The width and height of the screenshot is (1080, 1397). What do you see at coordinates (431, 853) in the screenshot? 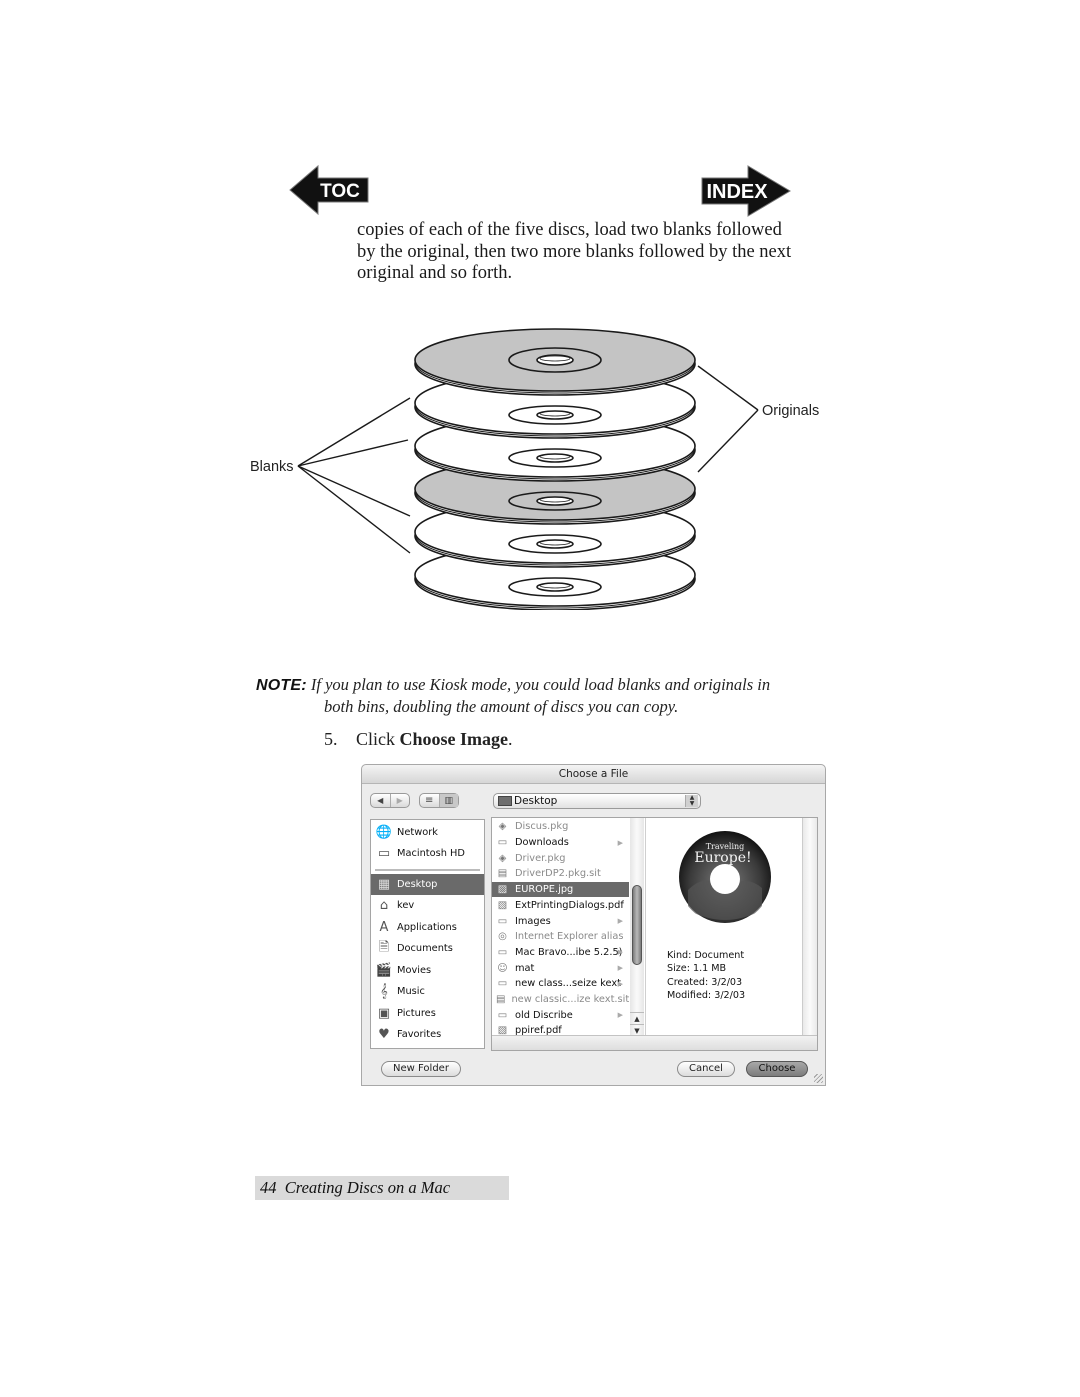
I see `sidebar-item-label: Macintosh HD` at bounding box center [431, 853].